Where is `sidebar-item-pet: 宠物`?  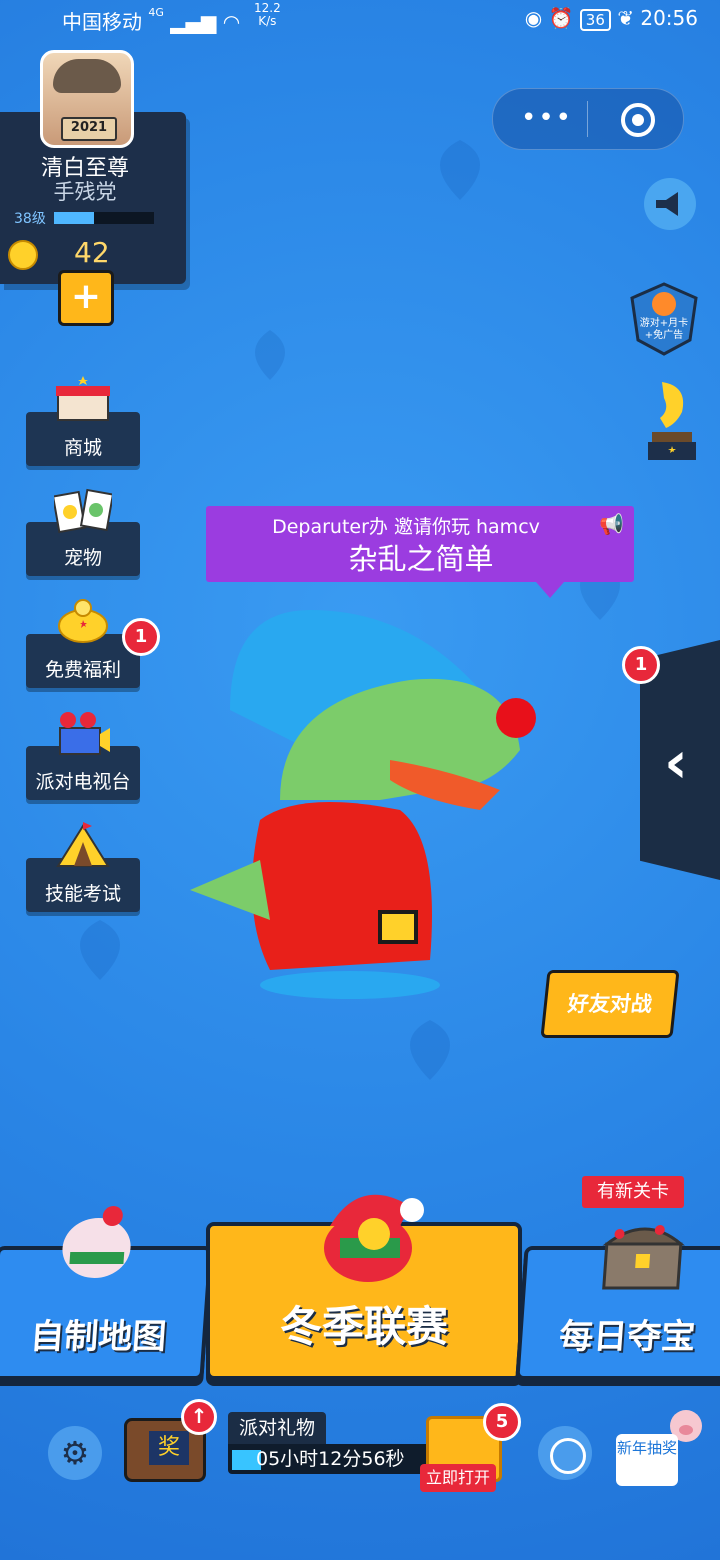 sidebar-item-pet: 宠物 is located at coordinates (83, 532).